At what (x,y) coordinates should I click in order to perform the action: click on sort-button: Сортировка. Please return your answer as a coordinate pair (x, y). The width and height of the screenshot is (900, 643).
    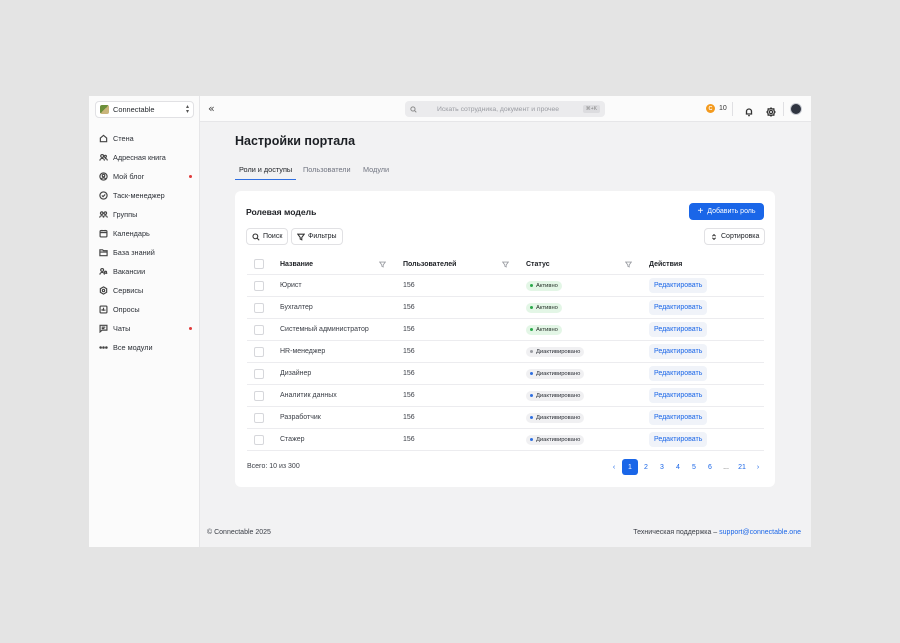
    Looking at the image, I should click on (735, 236).